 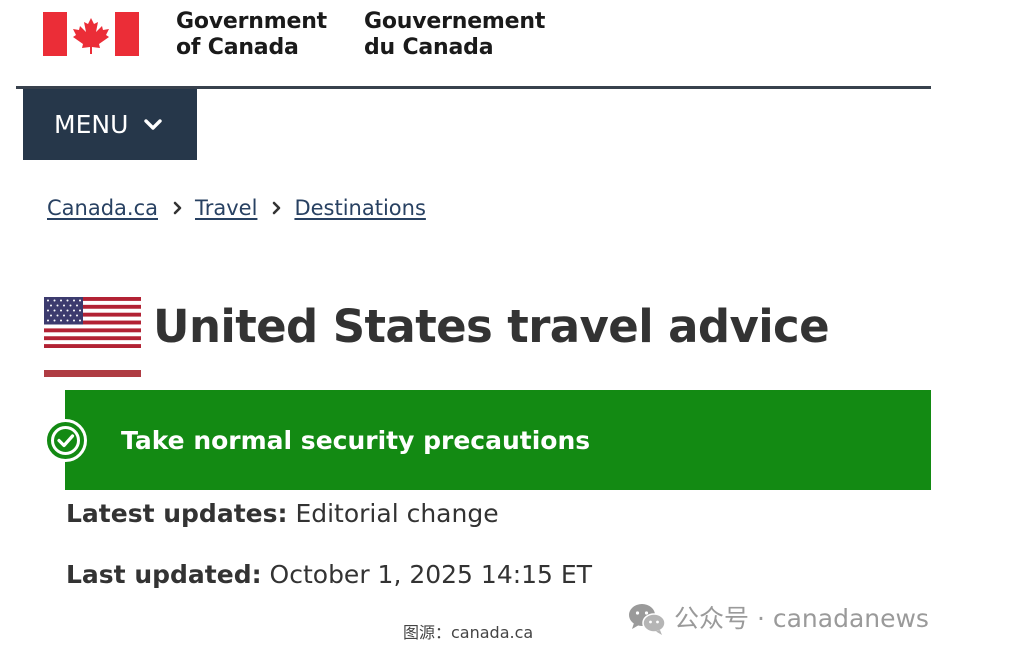 What do you see at coordinates (429, 47) in the screenshot?
I see `signature-french-line-2: du Canada` at bounding box center [429, 47].